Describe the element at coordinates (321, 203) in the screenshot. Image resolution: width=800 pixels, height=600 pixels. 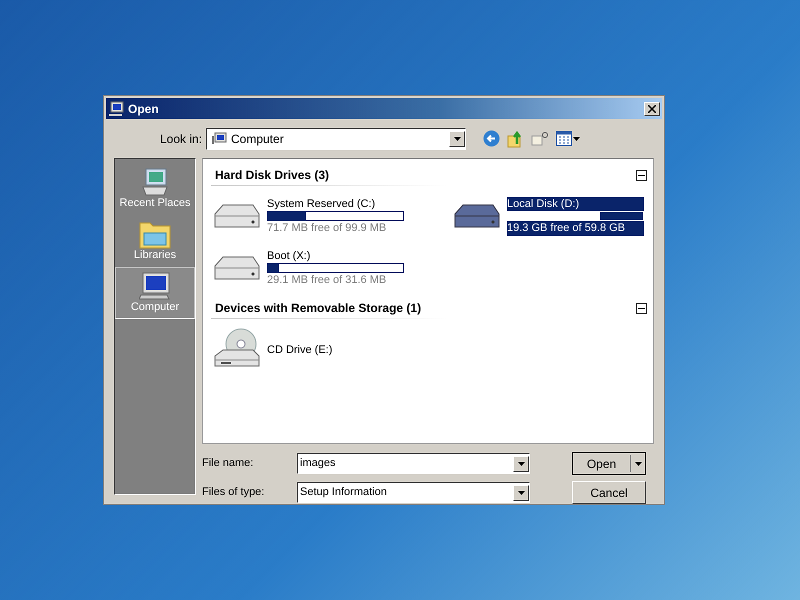
I see `drive-name: System Reserved (C:)` at that location.